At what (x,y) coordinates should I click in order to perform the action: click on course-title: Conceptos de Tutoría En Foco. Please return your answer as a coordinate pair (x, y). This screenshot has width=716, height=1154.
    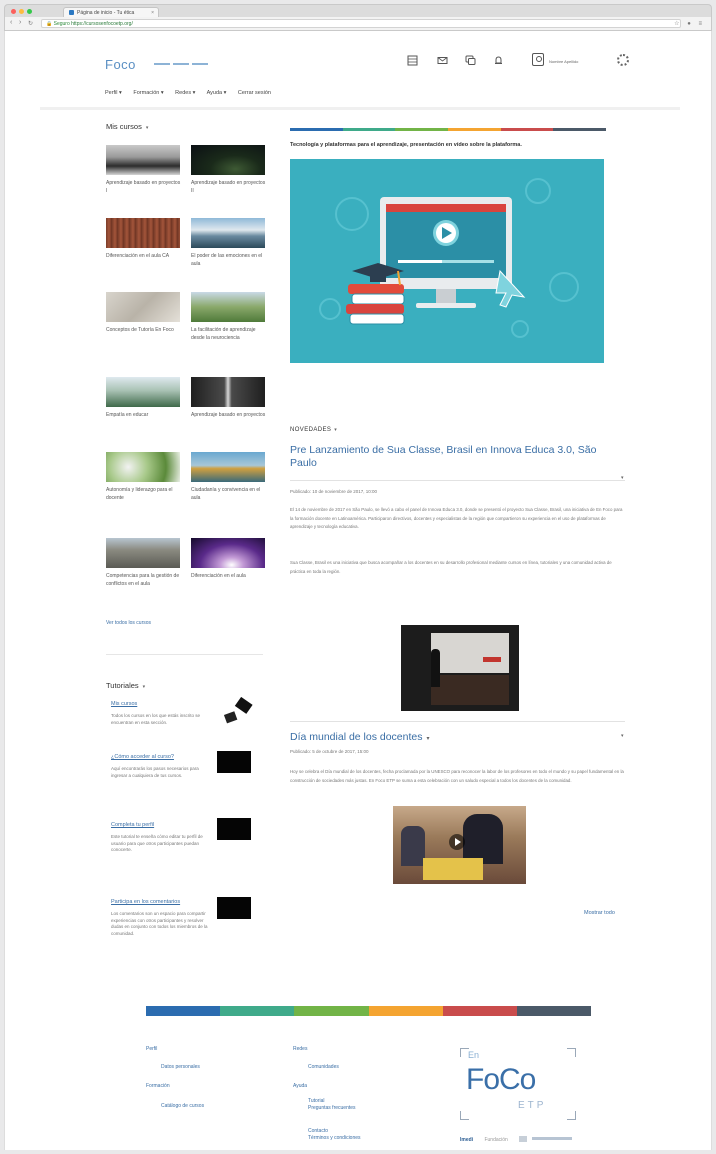
    Looking at the image, I should click on (144, 331).